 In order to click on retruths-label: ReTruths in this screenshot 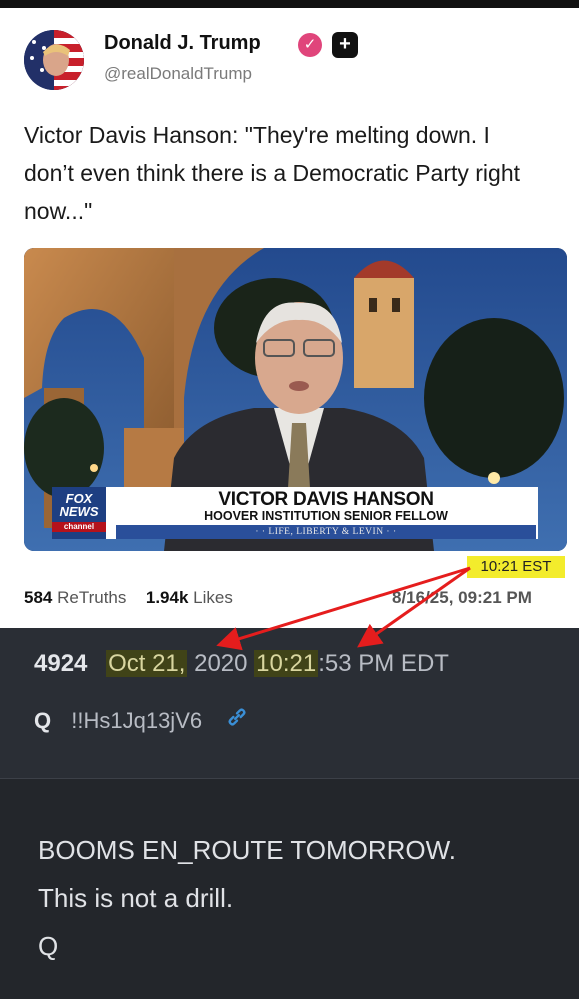, I will do `click(91, 597)`.